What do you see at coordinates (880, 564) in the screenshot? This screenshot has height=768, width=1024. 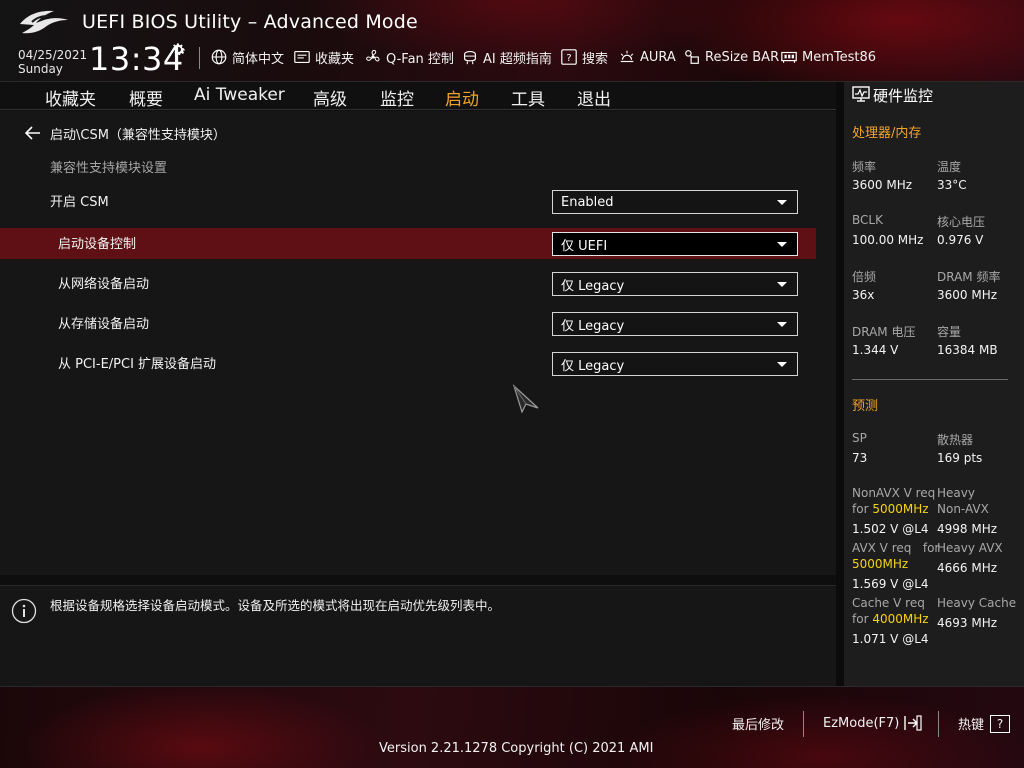 I see `avx-freq-highlight: 5000MHz` at bounding box center [880, 564].